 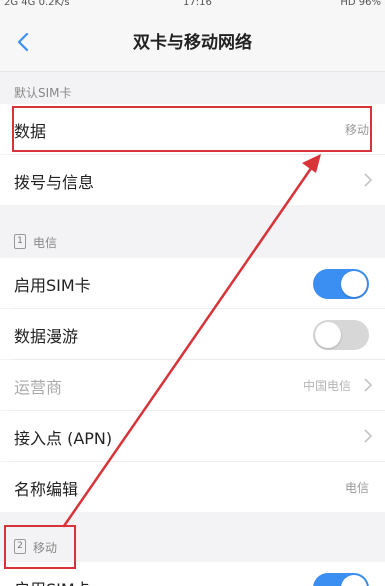 I want to click on sim2-enable-row: 启用SIM卡, so click(x=192, y=574).